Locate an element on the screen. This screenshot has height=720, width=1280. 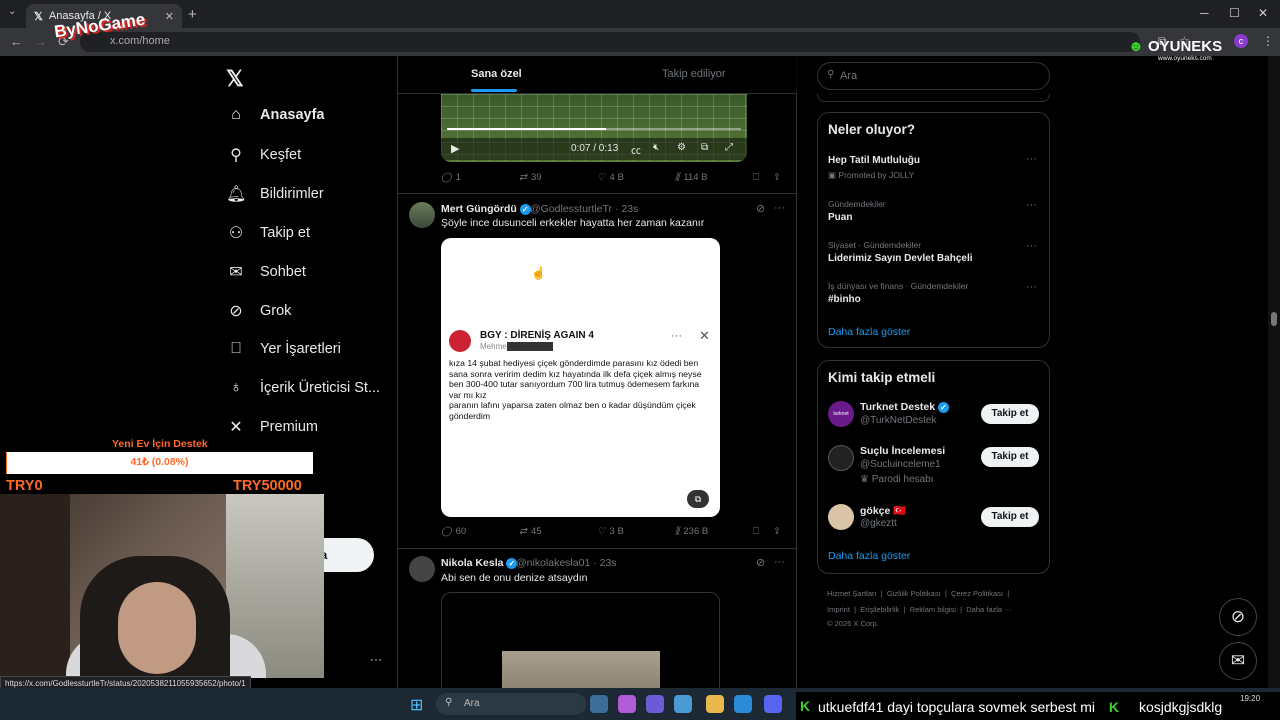
forward-button: → is located at coordinates (40, 41).